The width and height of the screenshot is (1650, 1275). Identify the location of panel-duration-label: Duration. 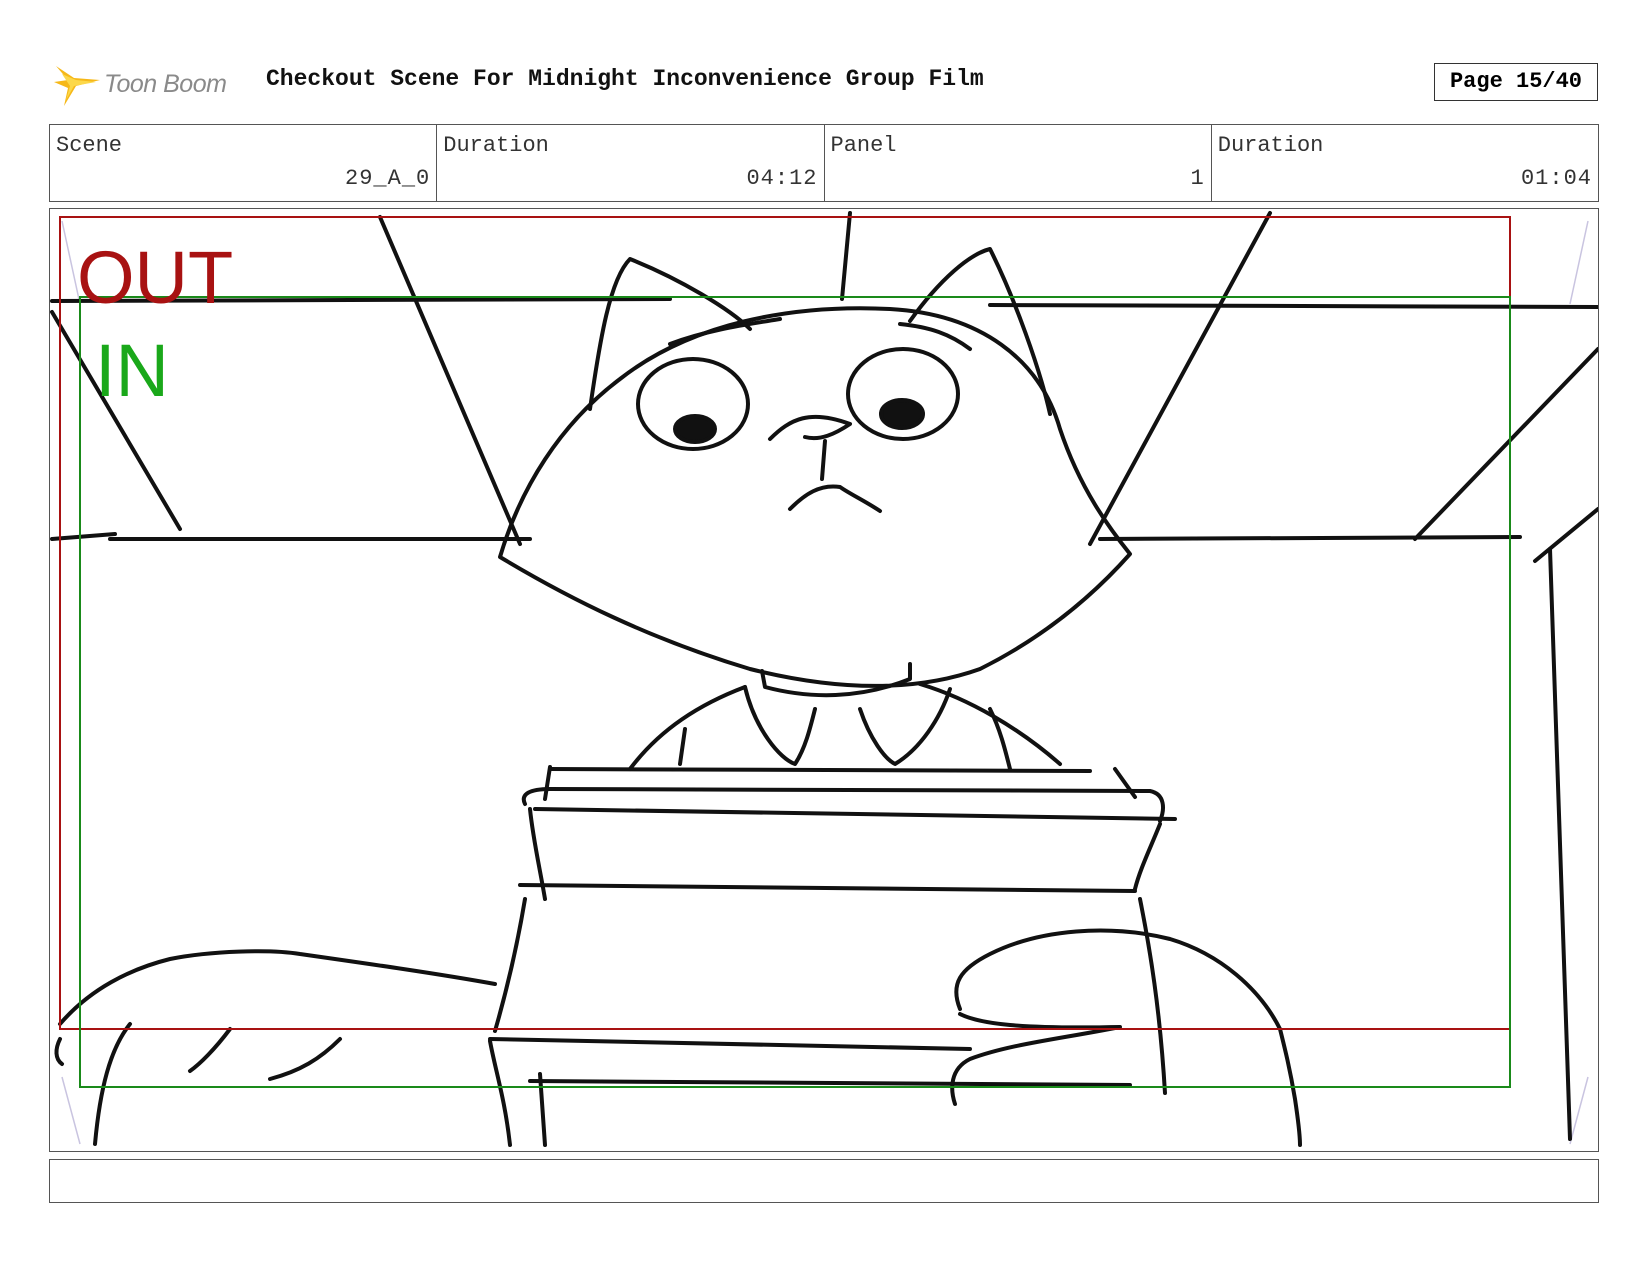
(1270, 145).